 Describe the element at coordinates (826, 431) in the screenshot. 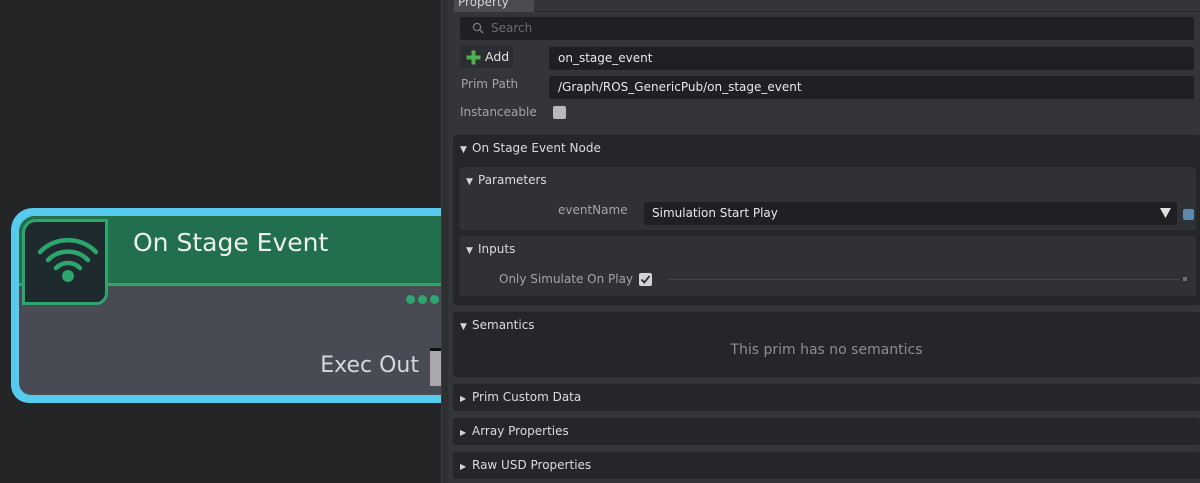

I see `section-array-properties: ▶ Array Properties` at that location.